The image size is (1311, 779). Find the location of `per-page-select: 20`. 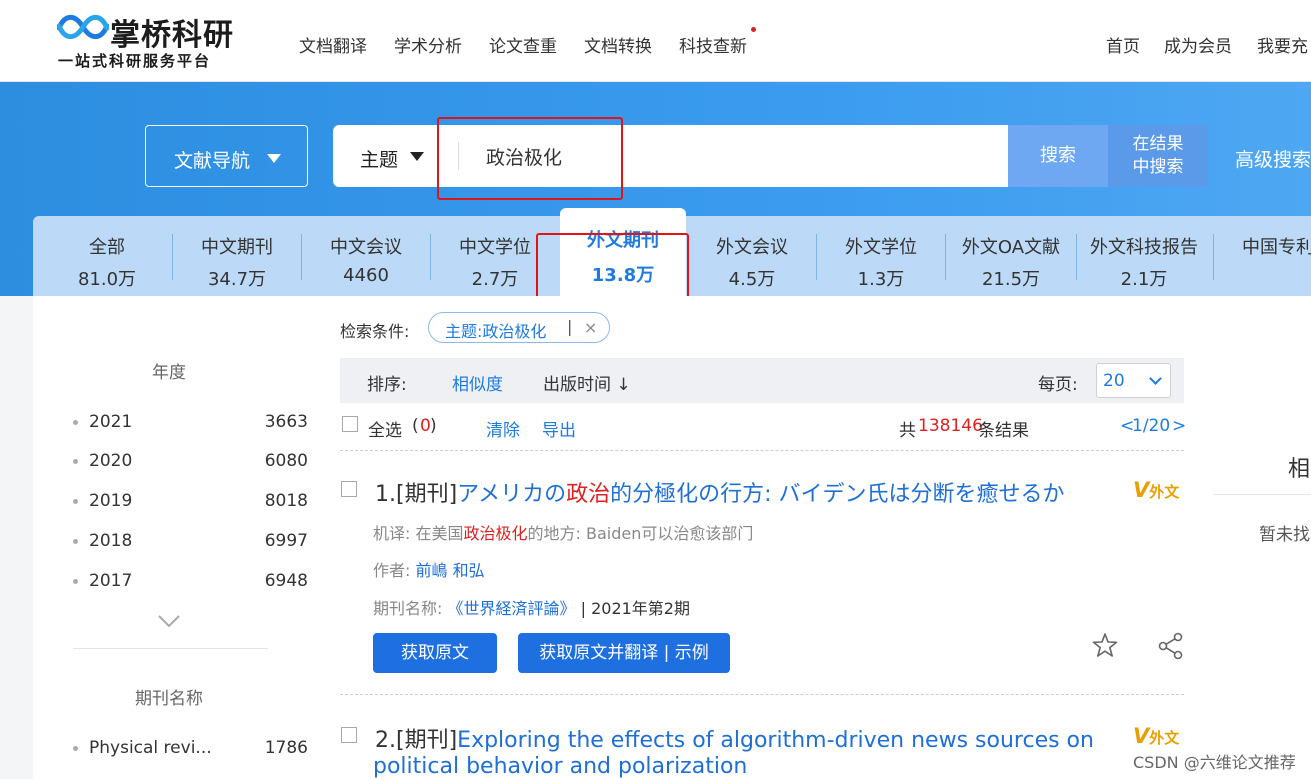

per-page-select: 20 is located at coordinates (1133, 380).